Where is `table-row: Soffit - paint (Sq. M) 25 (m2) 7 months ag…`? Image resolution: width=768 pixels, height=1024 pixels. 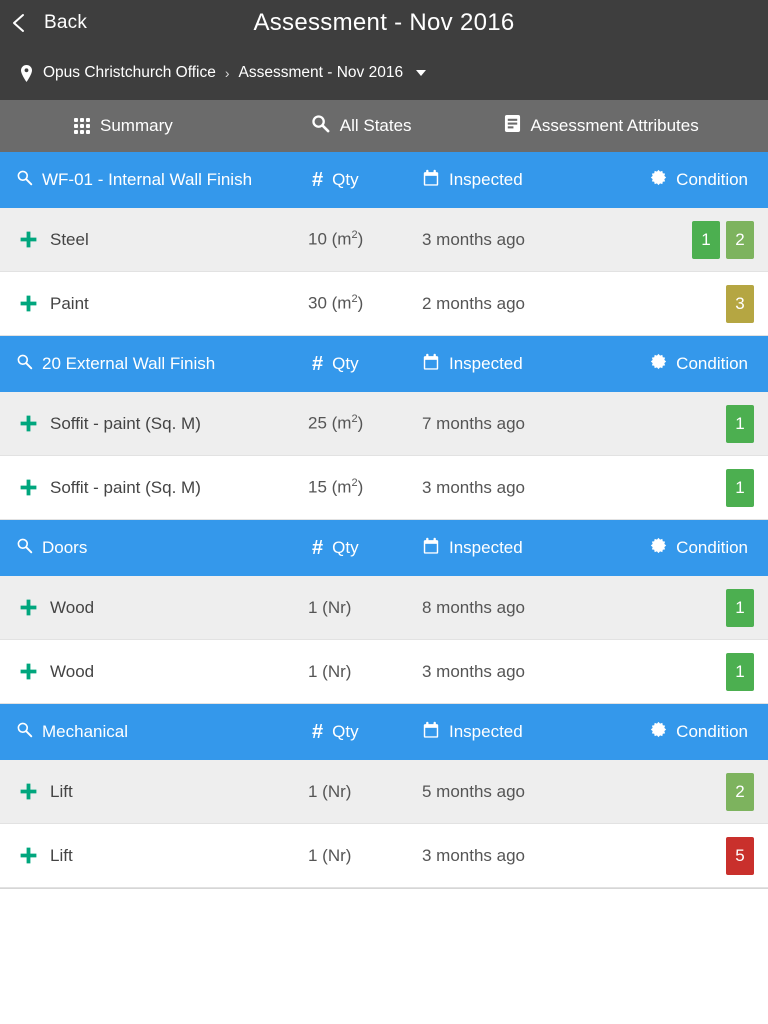 table-row: Soffit - paint (Sq. M) 25 (m2) 7 months ag… is located at coordinates (384, 424).